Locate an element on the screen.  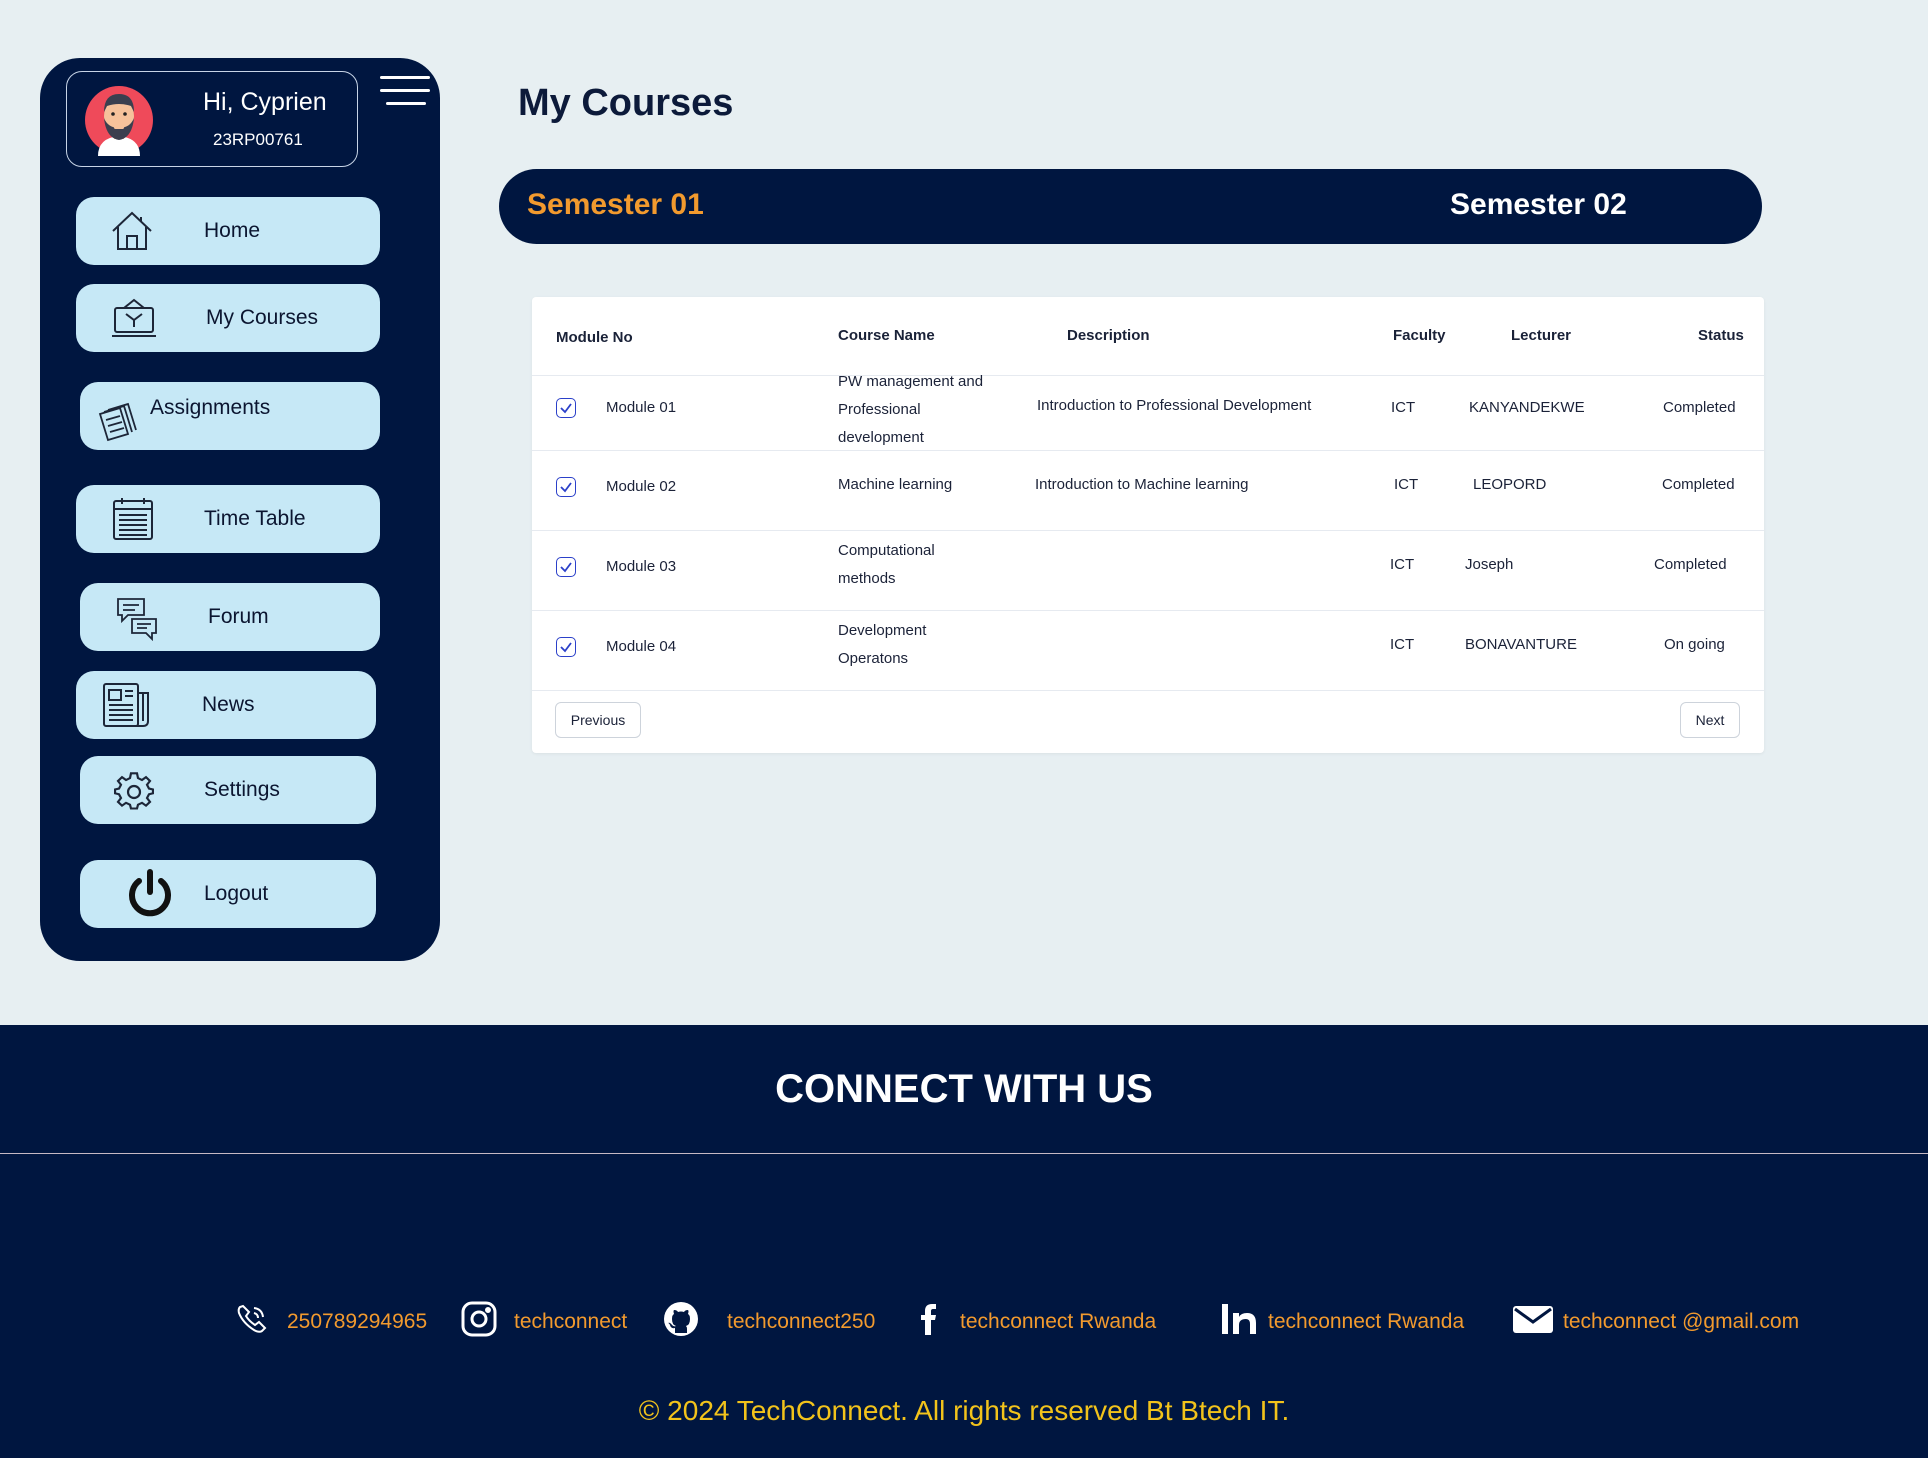
sidebar-item-label: News is located at coordinates (228, 704).